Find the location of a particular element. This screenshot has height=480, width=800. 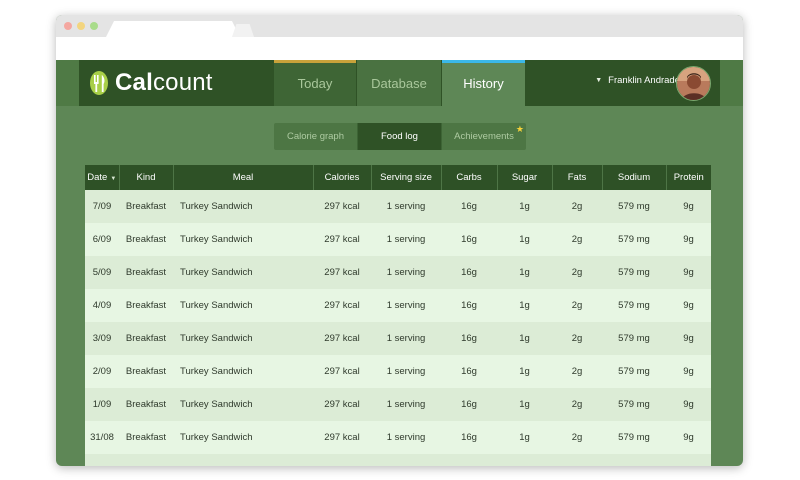

user-name: Franklin Andrade is located at coordinates (644, 80).